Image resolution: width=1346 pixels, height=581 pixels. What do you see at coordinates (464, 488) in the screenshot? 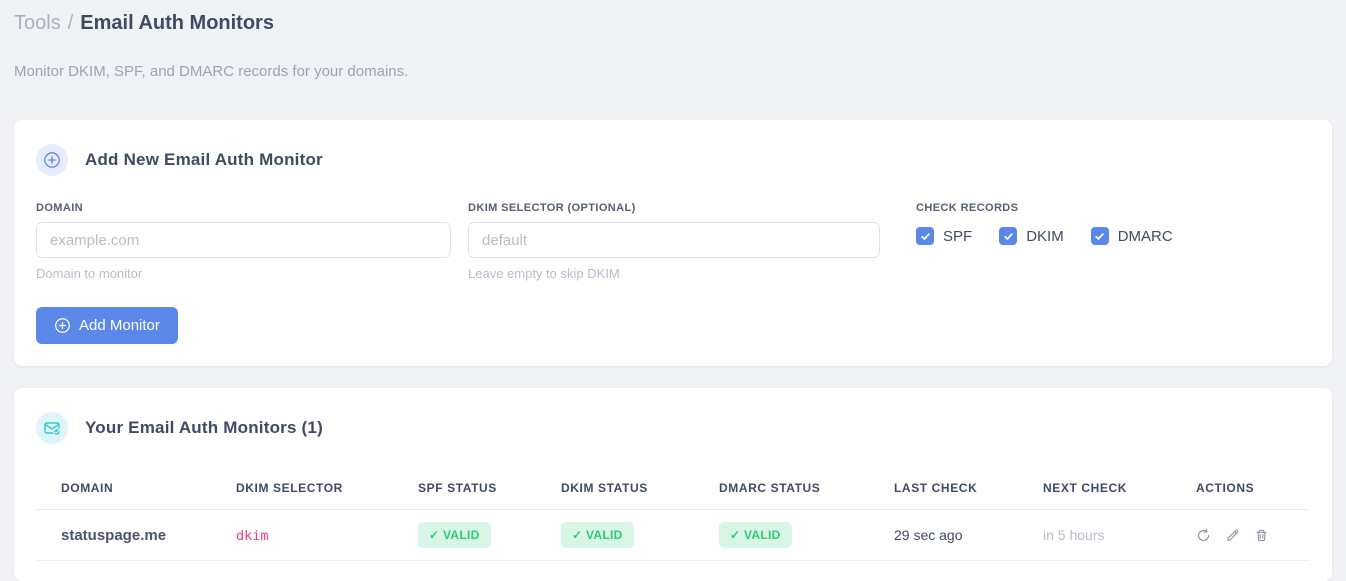
I see `col-header-spf-status: SPF STATUS` at bounding box center [464, 488].